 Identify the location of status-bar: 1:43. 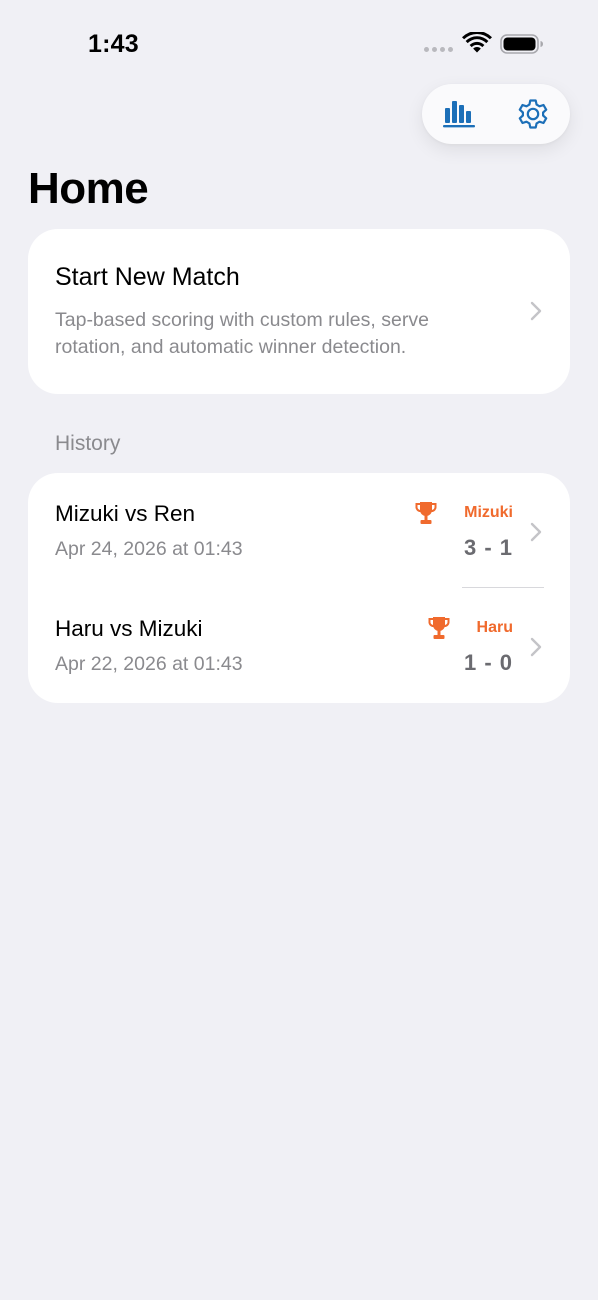
(299, 45).